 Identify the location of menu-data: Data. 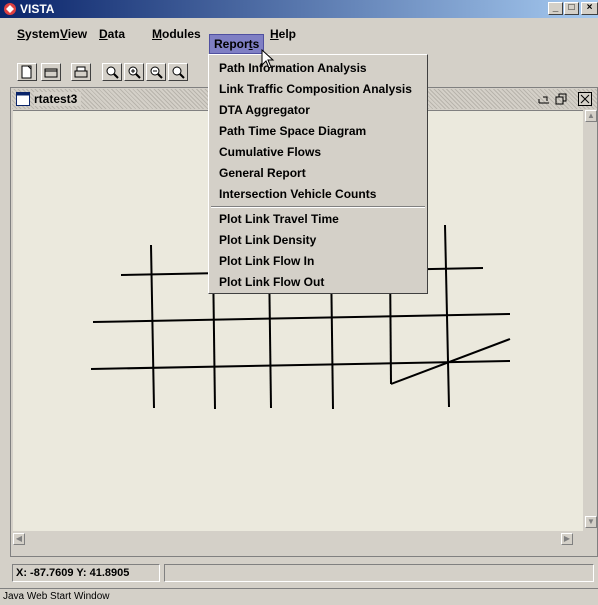
(112, 34).